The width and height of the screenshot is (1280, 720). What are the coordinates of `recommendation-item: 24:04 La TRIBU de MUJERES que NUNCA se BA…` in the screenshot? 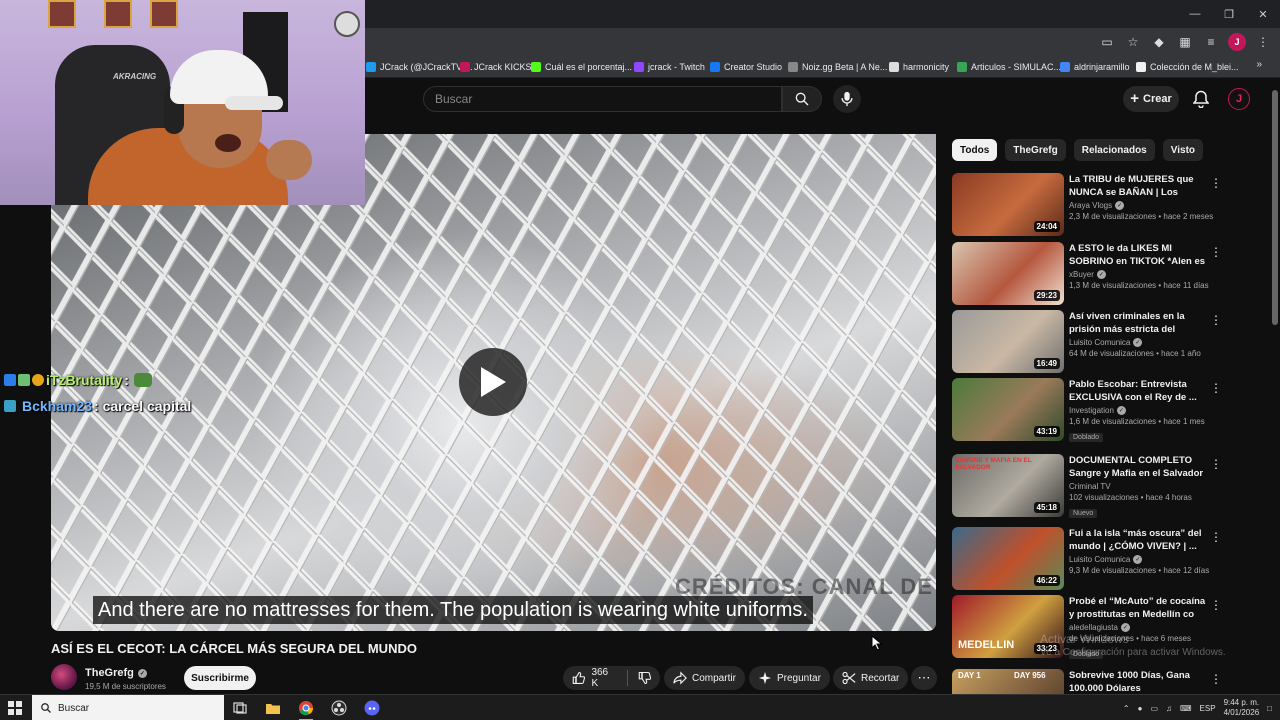 It's located at (1108, 205).